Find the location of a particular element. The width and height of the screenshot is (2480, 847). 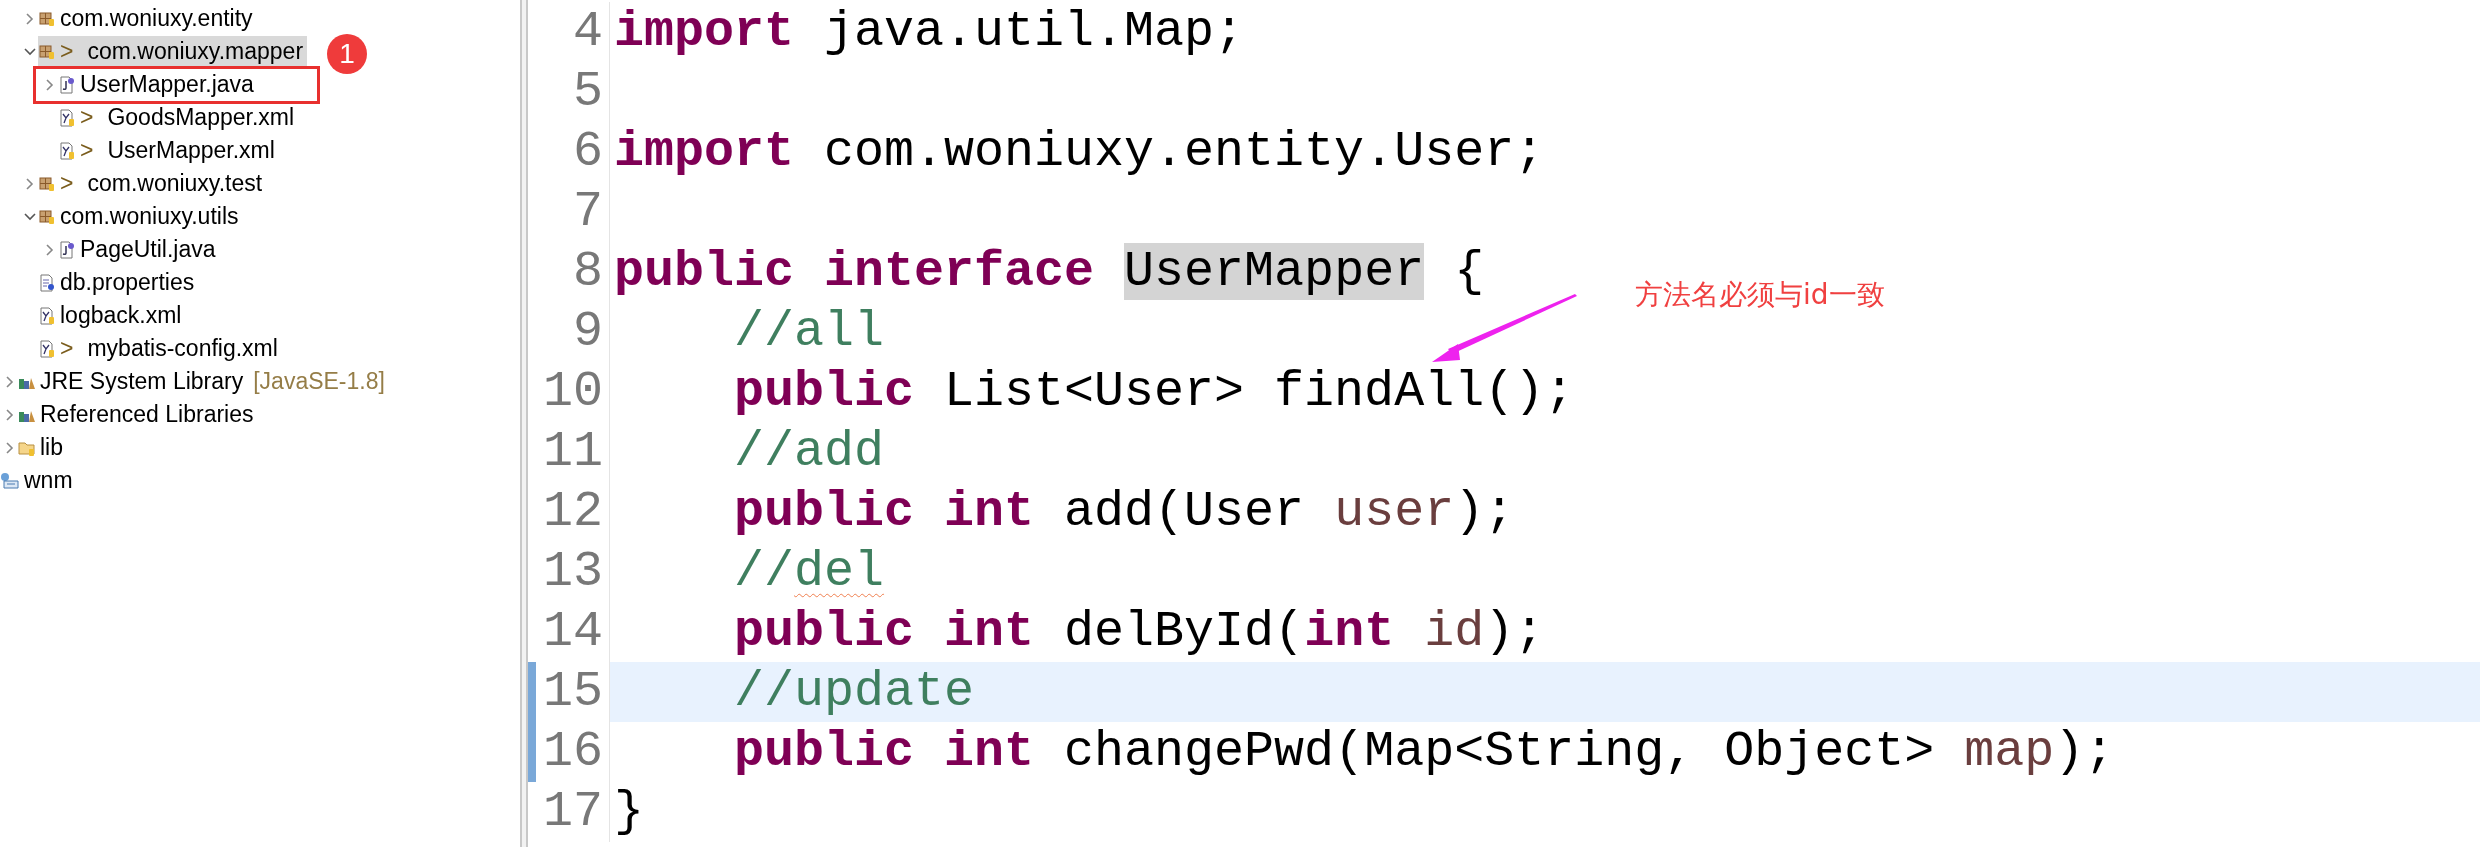

line-number: 14 is located at coordinates (573, 632).